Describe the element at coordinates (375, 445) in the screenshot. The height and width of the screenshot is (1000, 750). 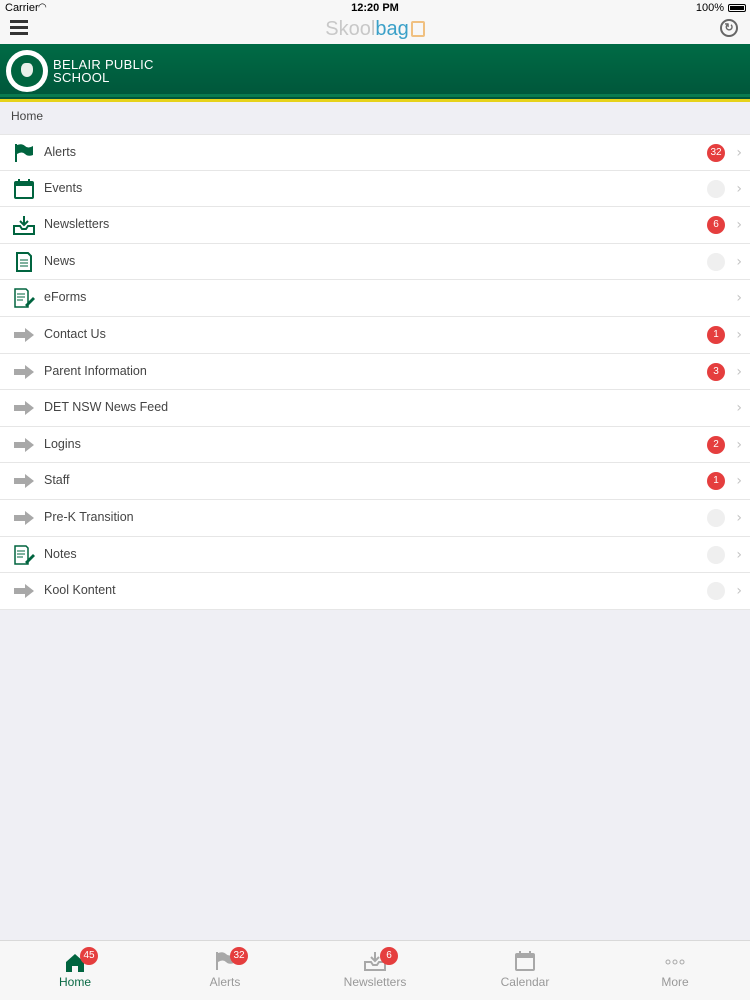
I see `menu-item-logins: Logins 2 ›` at that location.